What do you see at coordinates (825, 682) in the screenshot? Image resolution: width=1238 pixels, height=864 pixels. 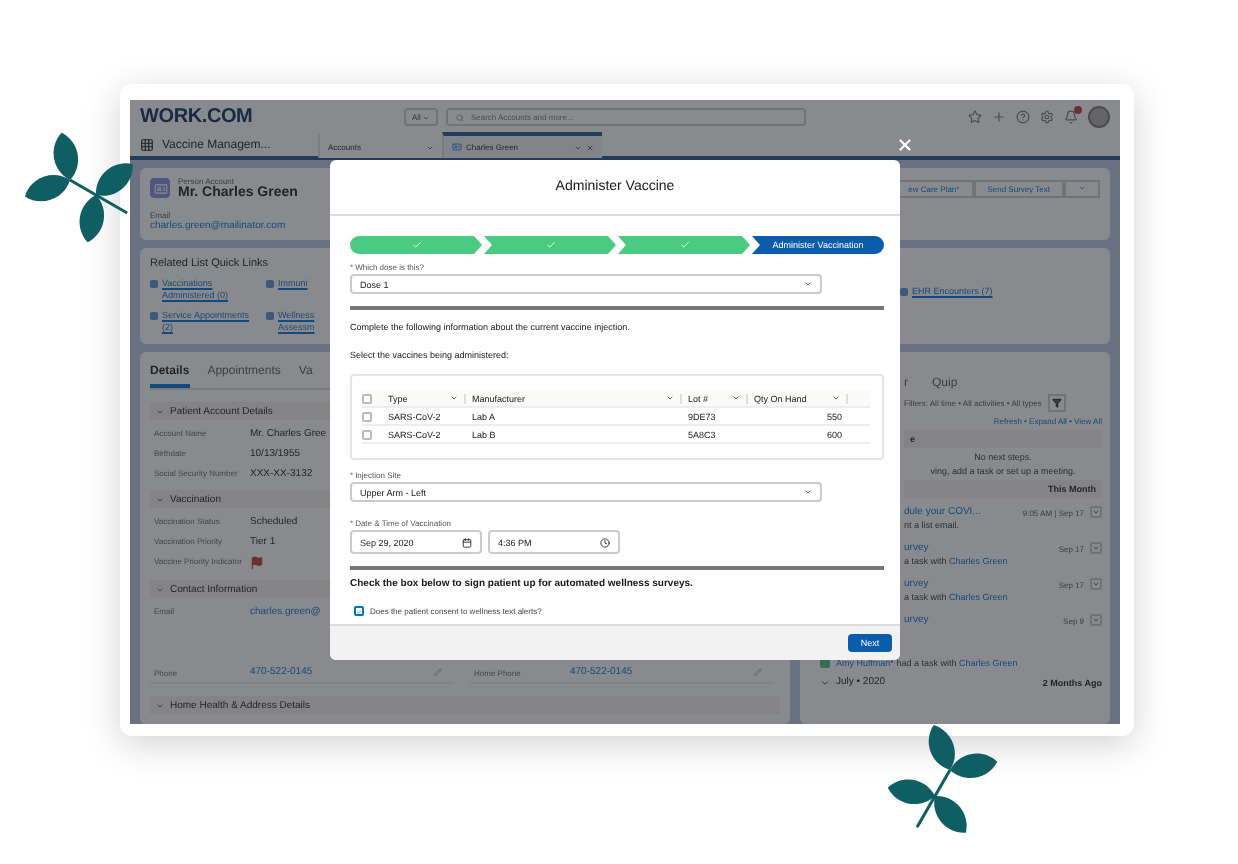 I see `chevron-down-icon` at bounding box center [825, 682].